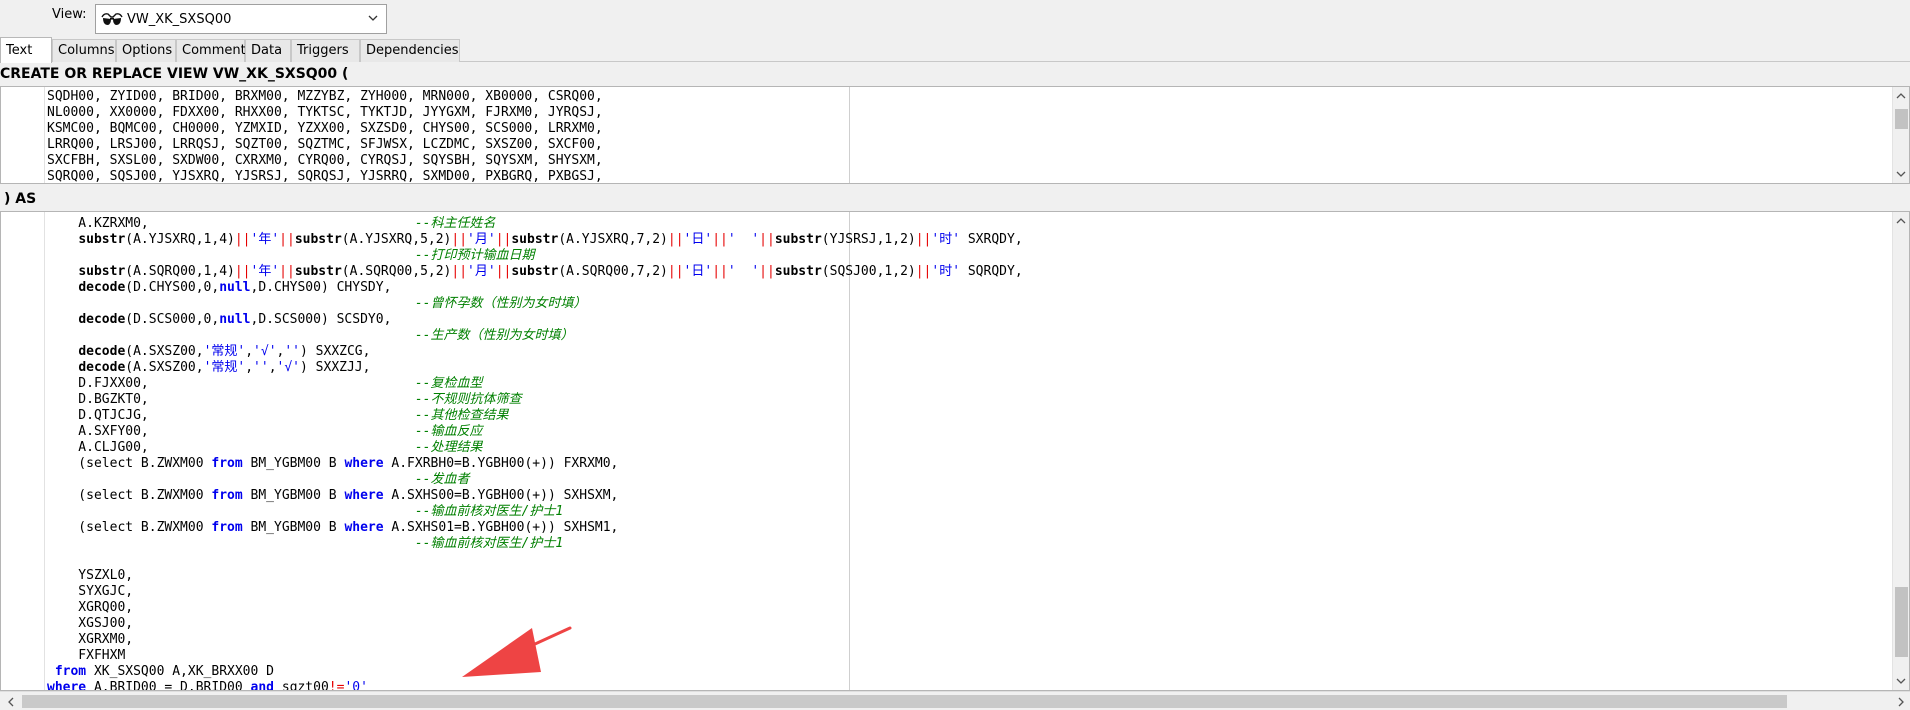 This screenshot has width=1910, height=710. Describe the element at coordinates (1901, 702) in the screenshot. I see `scroll-right-icon` at that location.